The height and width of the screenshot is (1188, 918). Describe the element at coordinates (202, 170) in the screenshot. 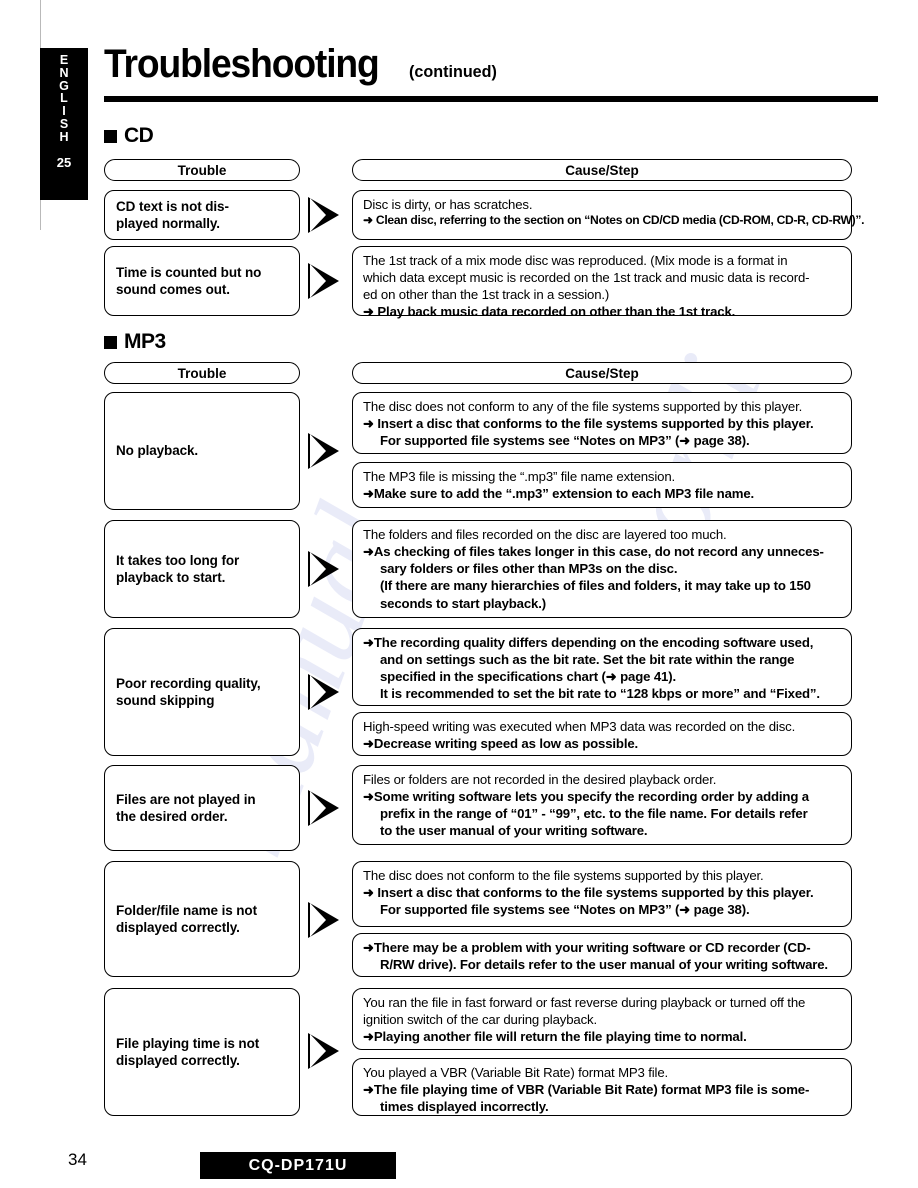

I see `column-header-trouble: Trouble` at that location.